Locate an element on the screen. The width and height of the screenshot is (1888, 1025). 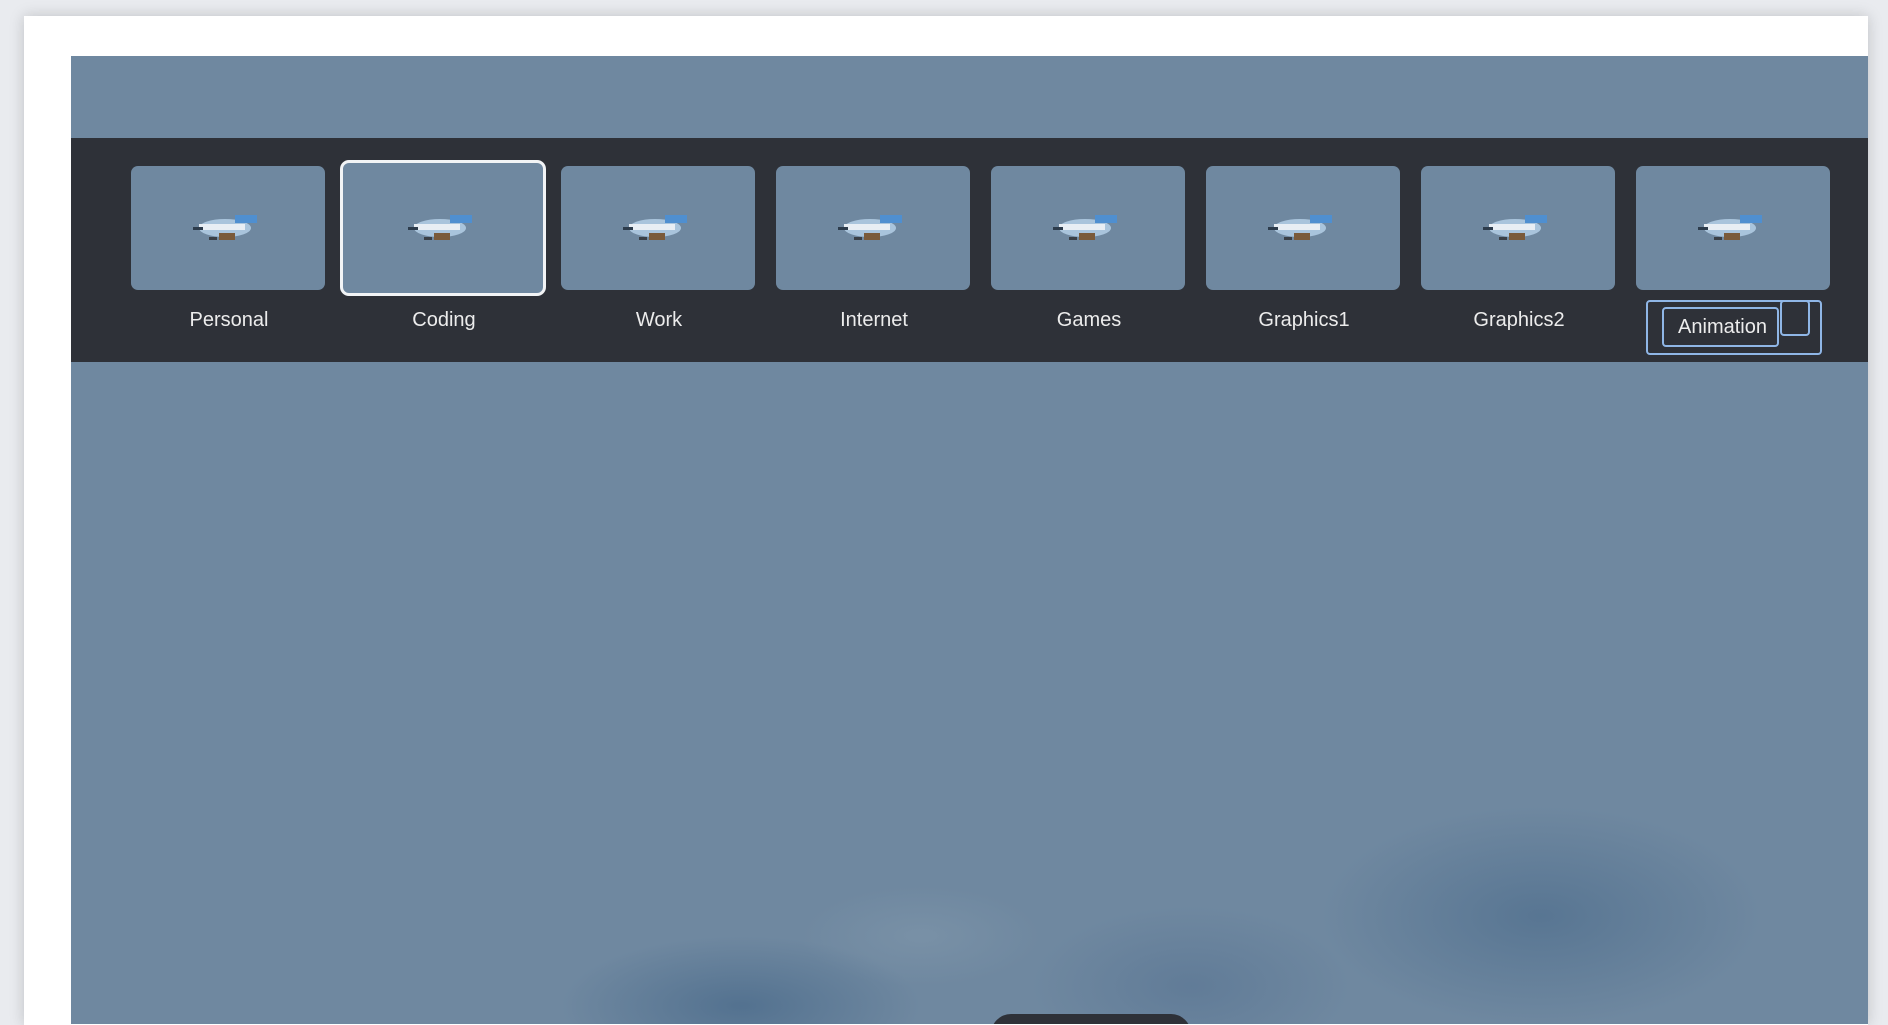
workspace-label: Graphics2 is located at coordinates (1519, 320).